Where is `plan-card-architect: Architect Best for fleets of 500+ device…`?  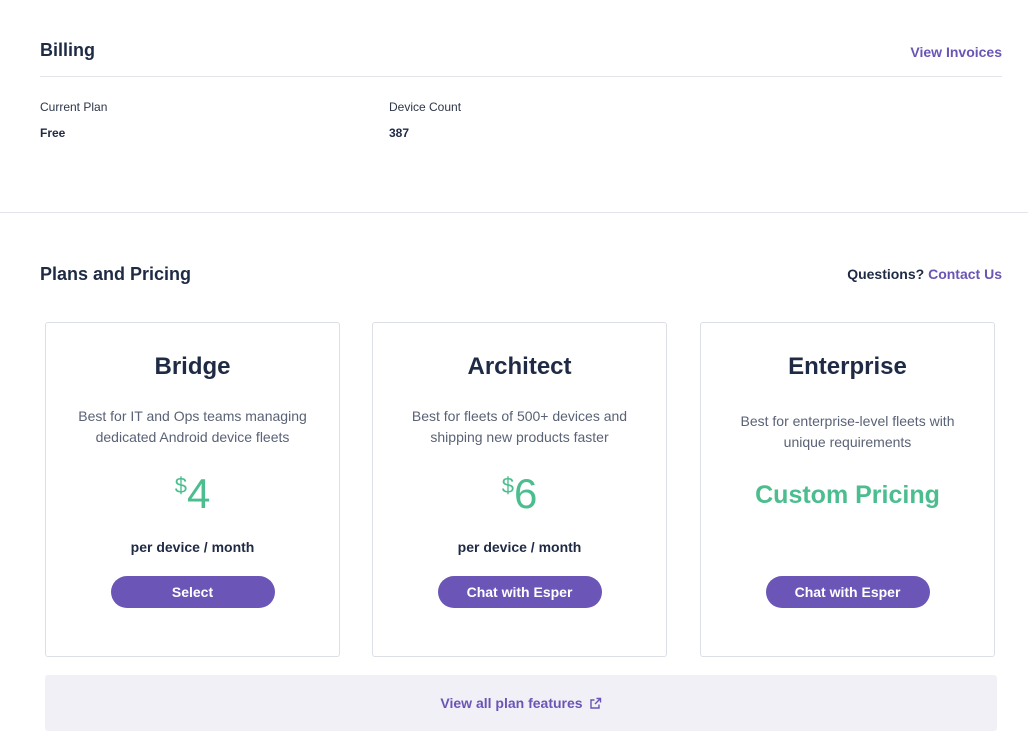
plan-card-architect: Architect Best for fleets of 500+ device… is located at coordinates (519, 489).